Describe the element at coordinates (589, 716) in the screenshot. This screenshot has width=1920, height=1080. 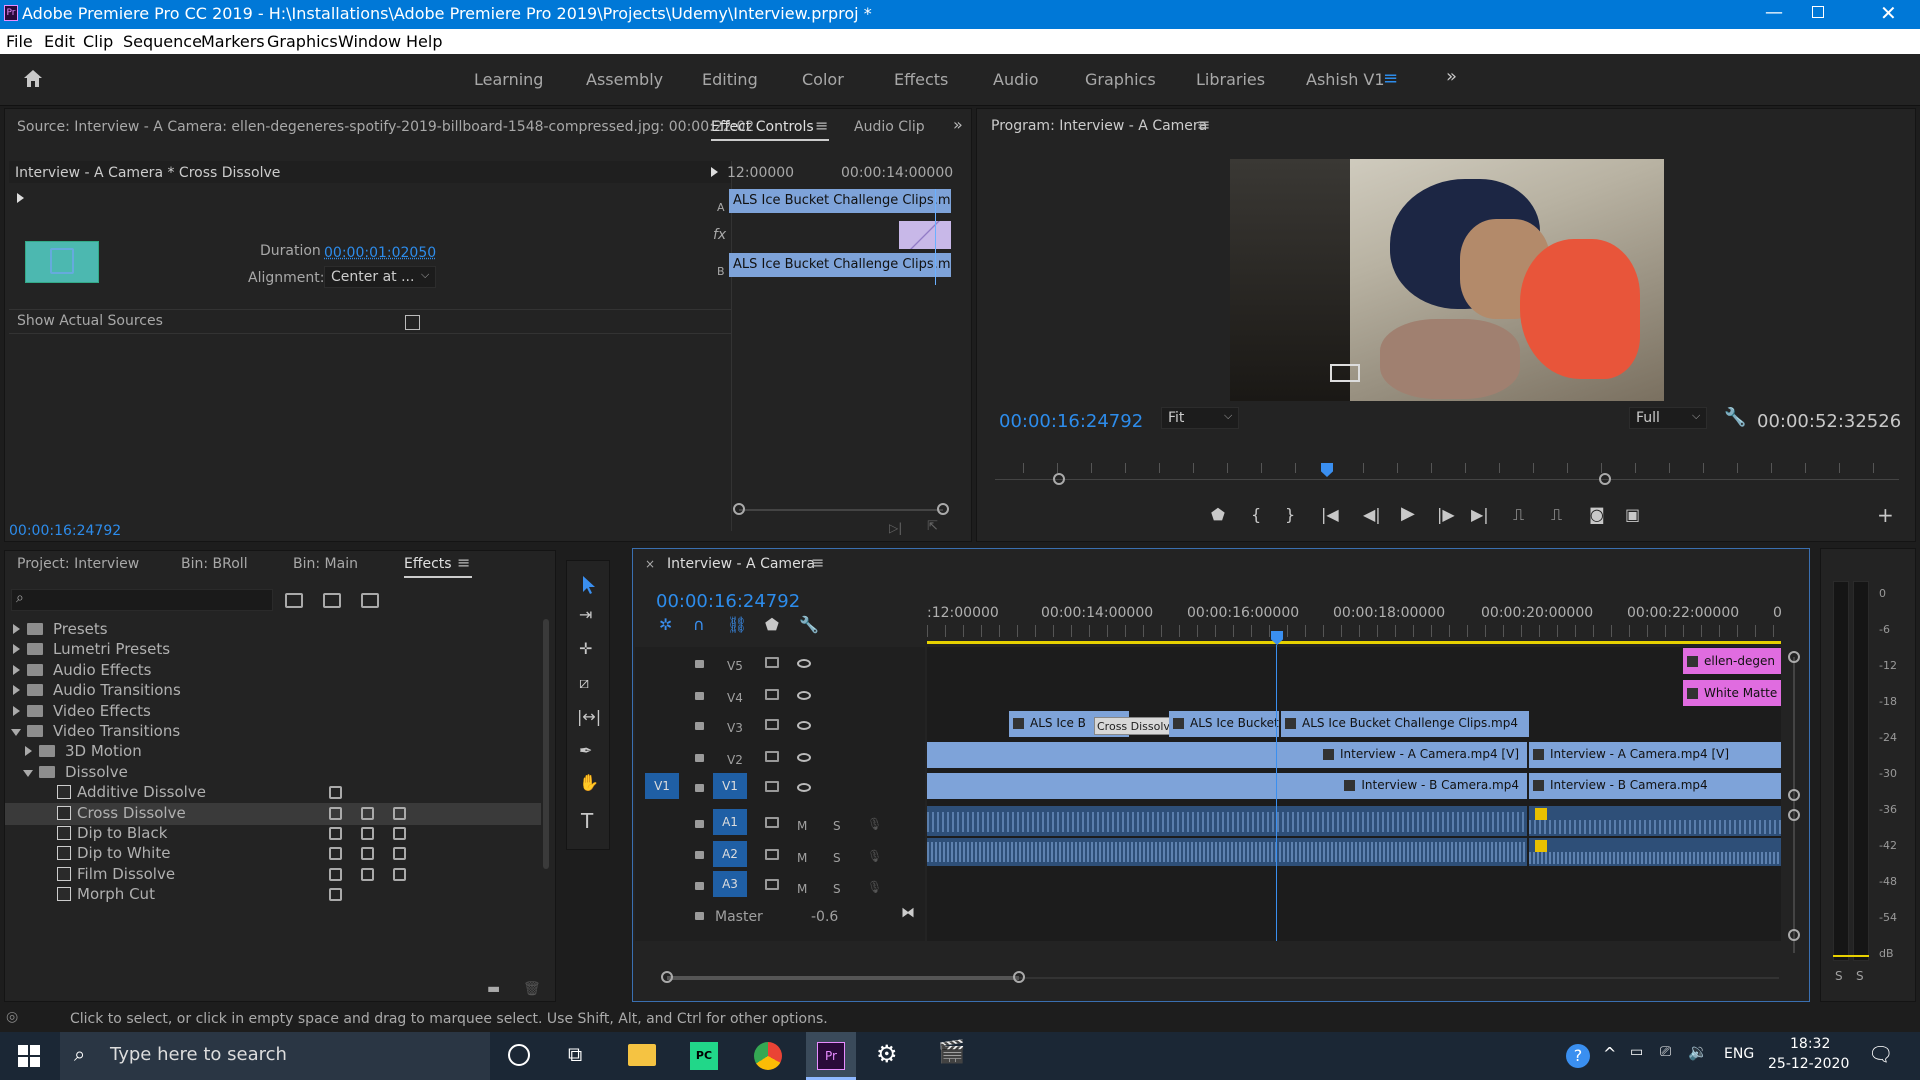
I see `slip-tool-icon: |↔|` at that location.